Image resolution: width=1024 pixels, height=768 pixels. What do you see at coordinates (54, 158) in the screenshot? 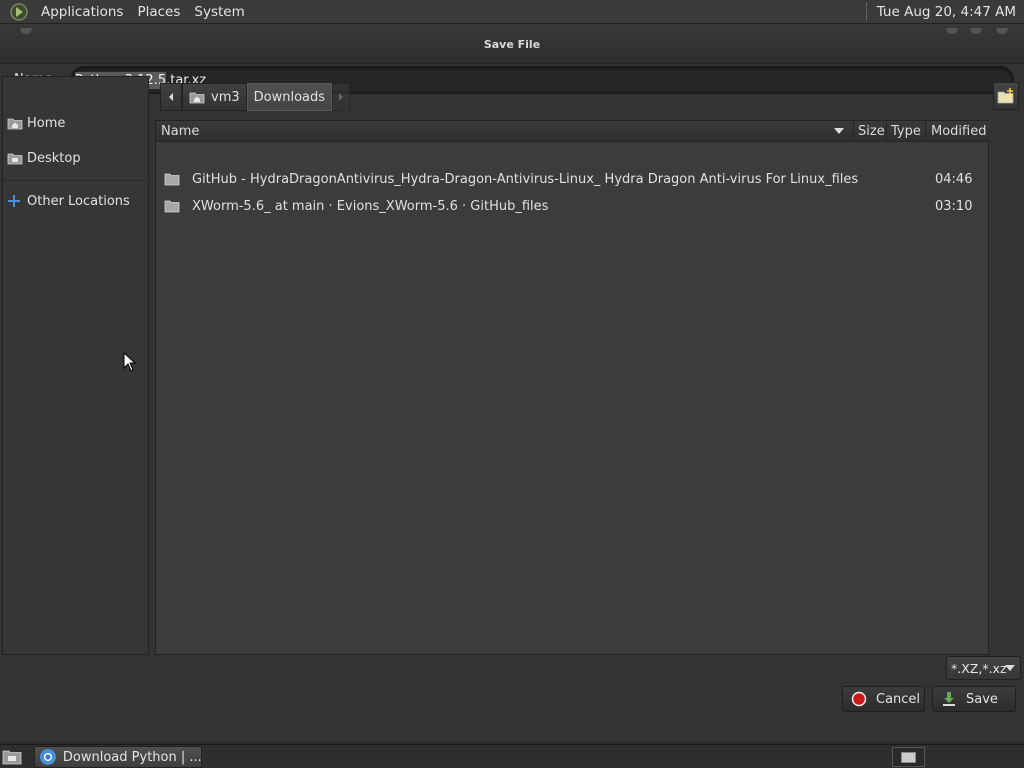
I see `sidebar-item-label: Desktop` at bounding box center [54, 158].